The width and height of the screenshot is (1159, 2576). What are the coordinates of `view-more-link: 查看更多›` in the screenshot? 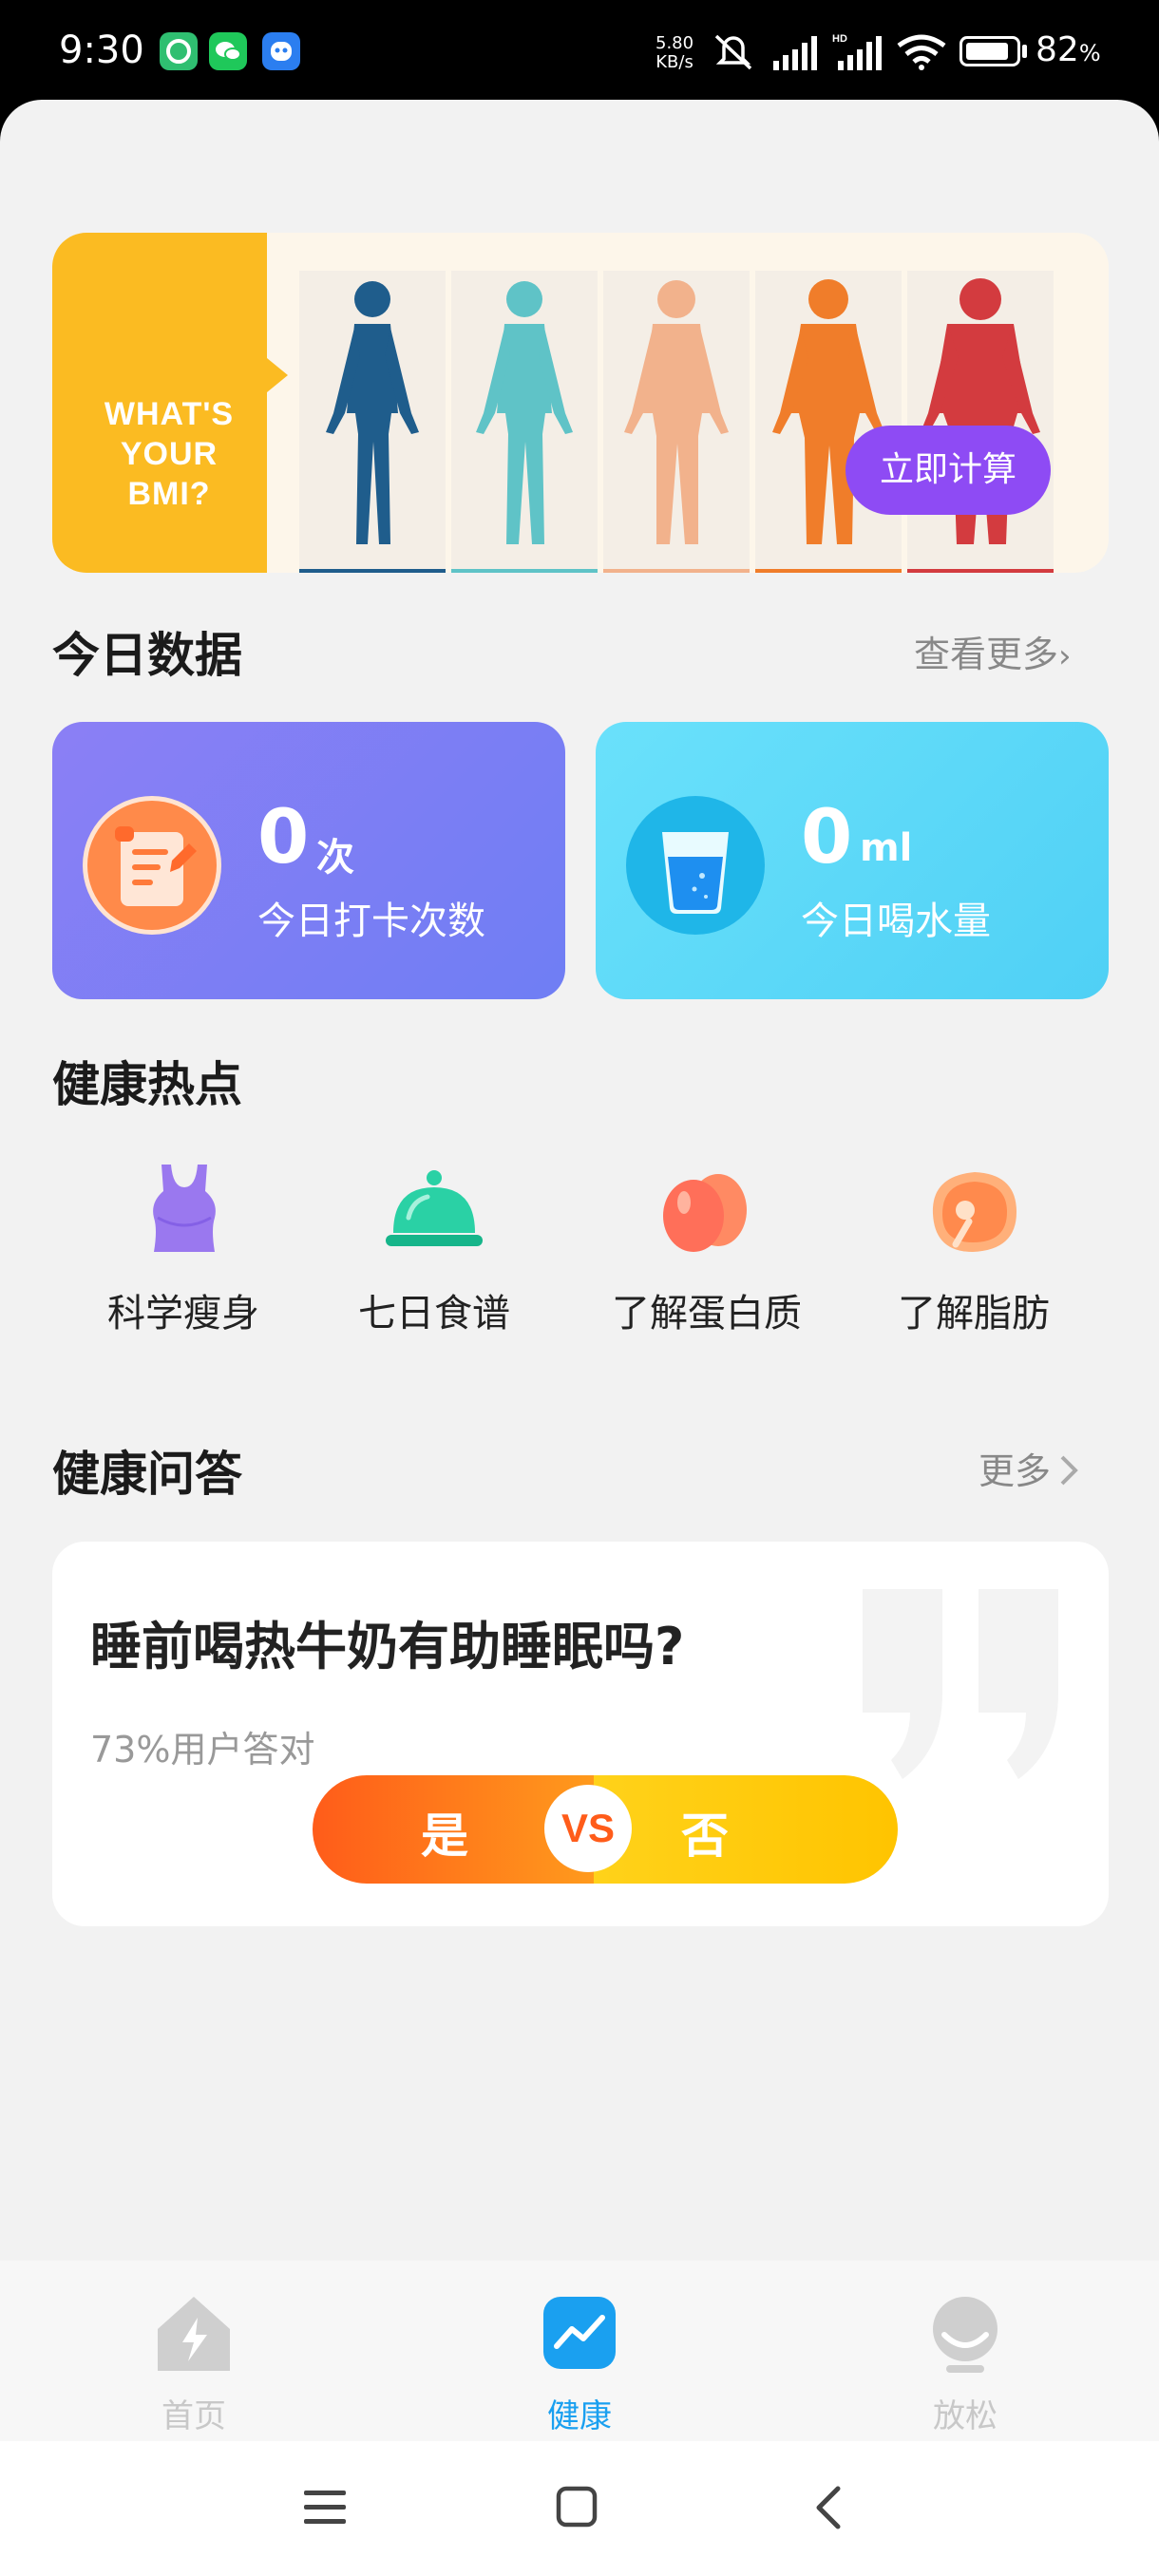 It's located at (993, 651).